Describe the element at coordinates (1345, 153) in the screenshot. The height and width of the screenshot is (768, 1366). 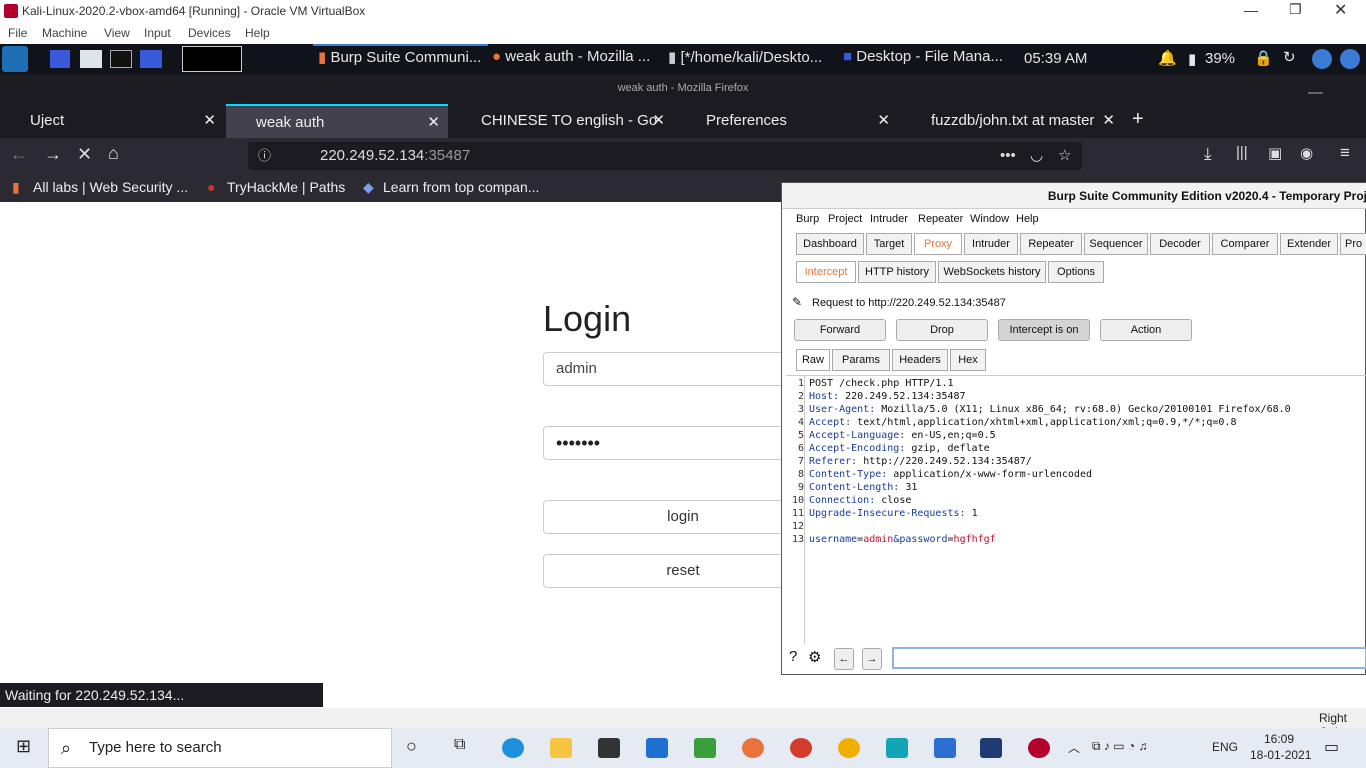
I see `hamburger-menu-icon: ≡` at that location.